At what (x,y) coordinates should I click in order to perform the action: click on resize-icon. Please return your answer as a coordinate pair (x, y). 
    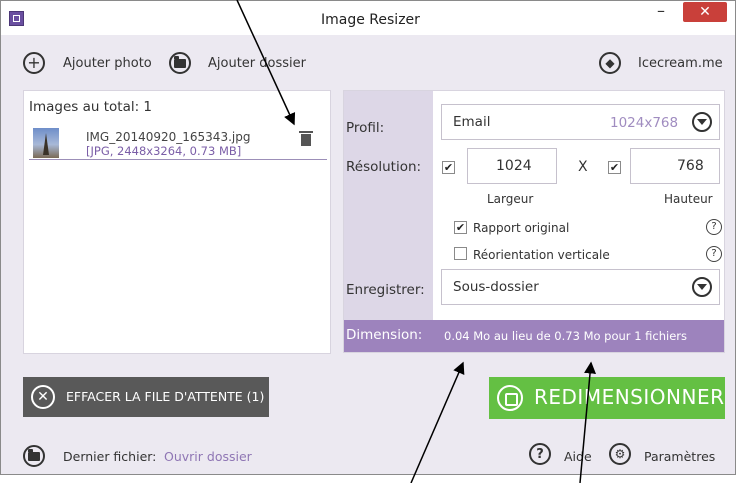
    Looking at the image, I should click on (510, 398).